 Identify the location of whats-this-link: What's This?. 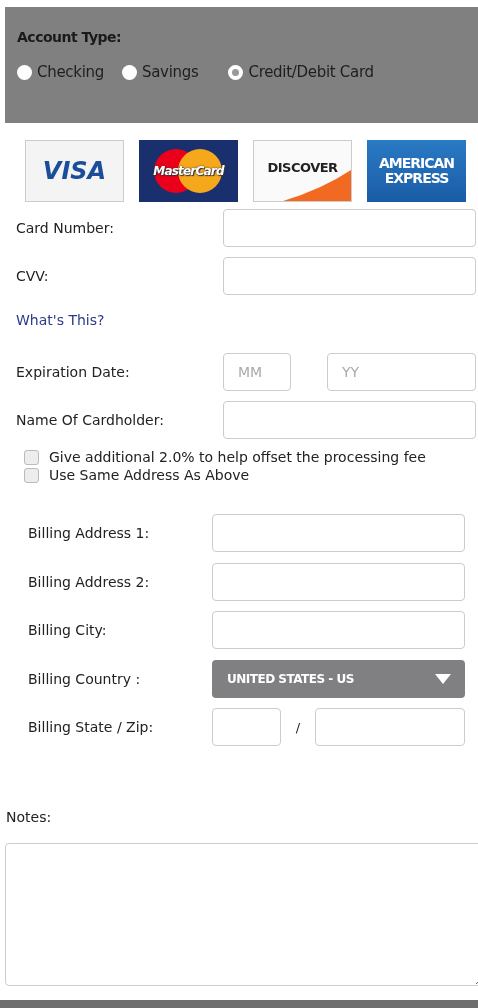
(60, 320).